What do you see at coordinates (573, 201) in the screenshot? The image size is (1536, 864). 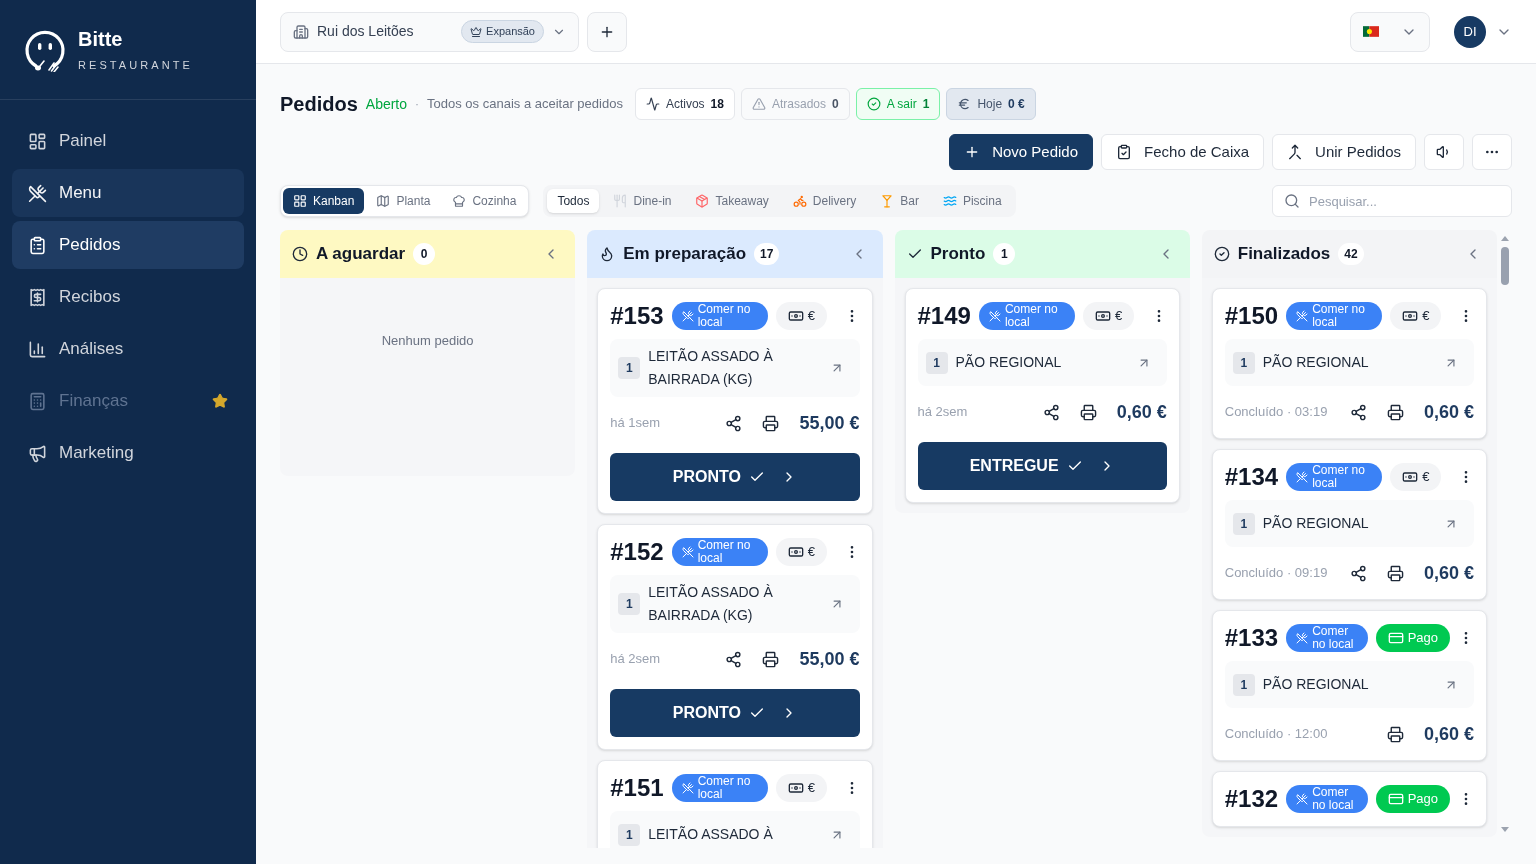 I see `channel-tab: Todos` at bounding box center [573, 201].